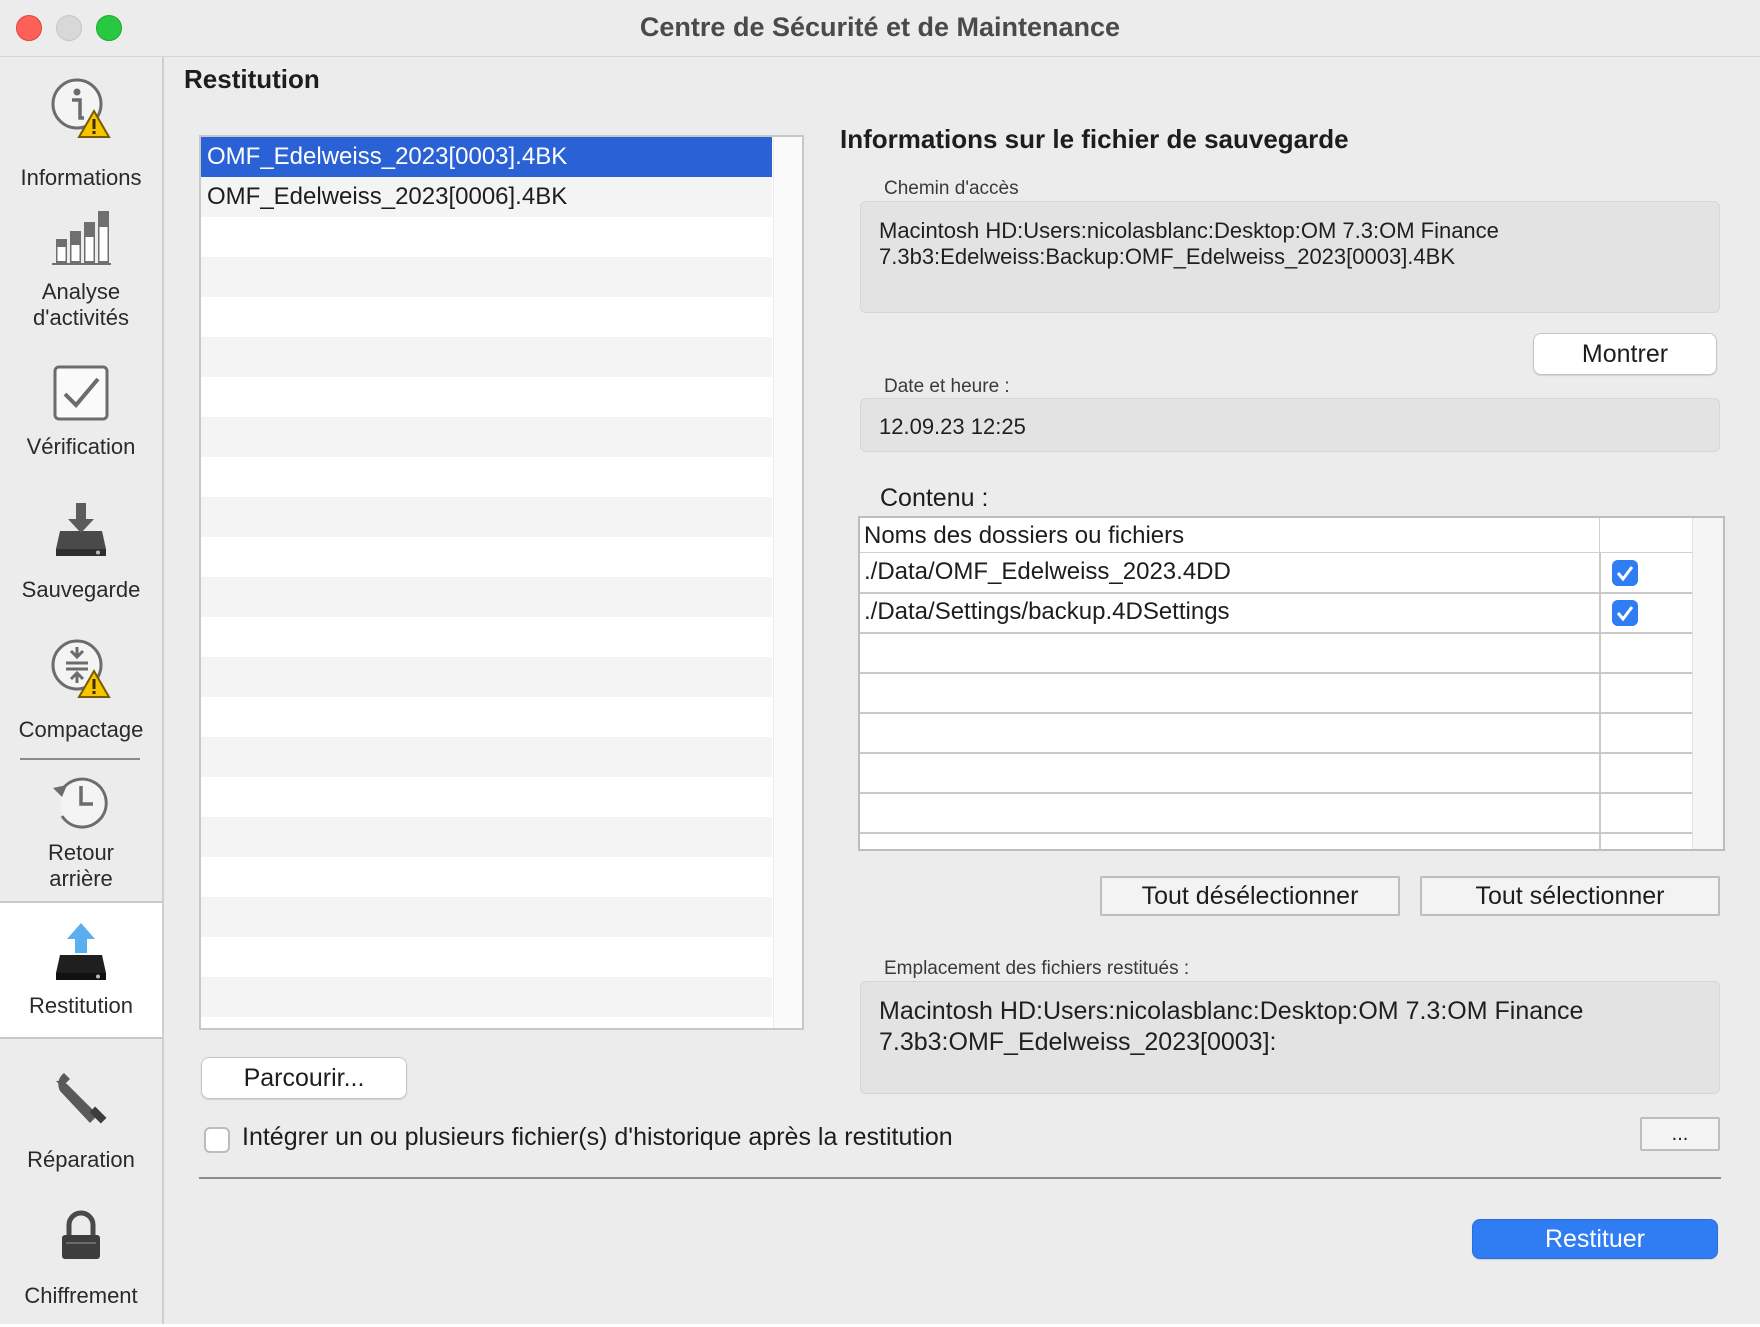  Describe the element at coordinates (81, 529) in the screenshot. I see `backup-drive-icon` at that location.